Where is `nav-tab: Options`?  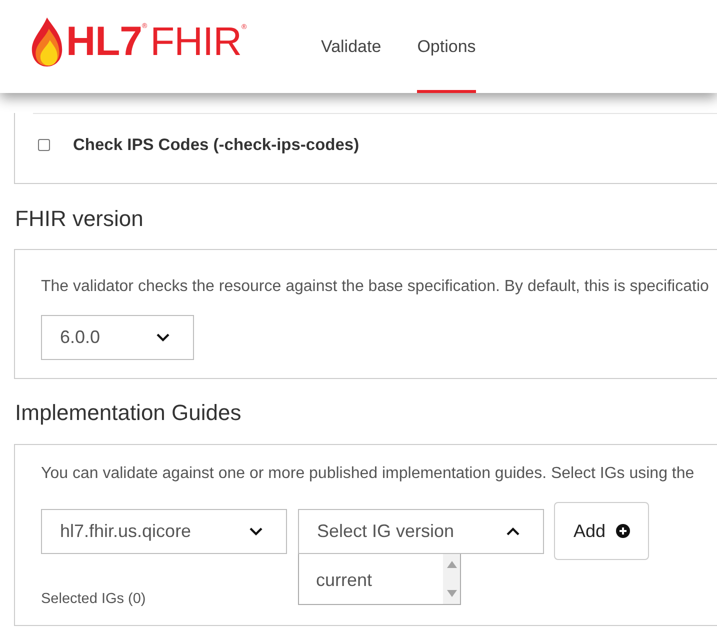 nav-tab: Options is located at coordinates (446, 46).